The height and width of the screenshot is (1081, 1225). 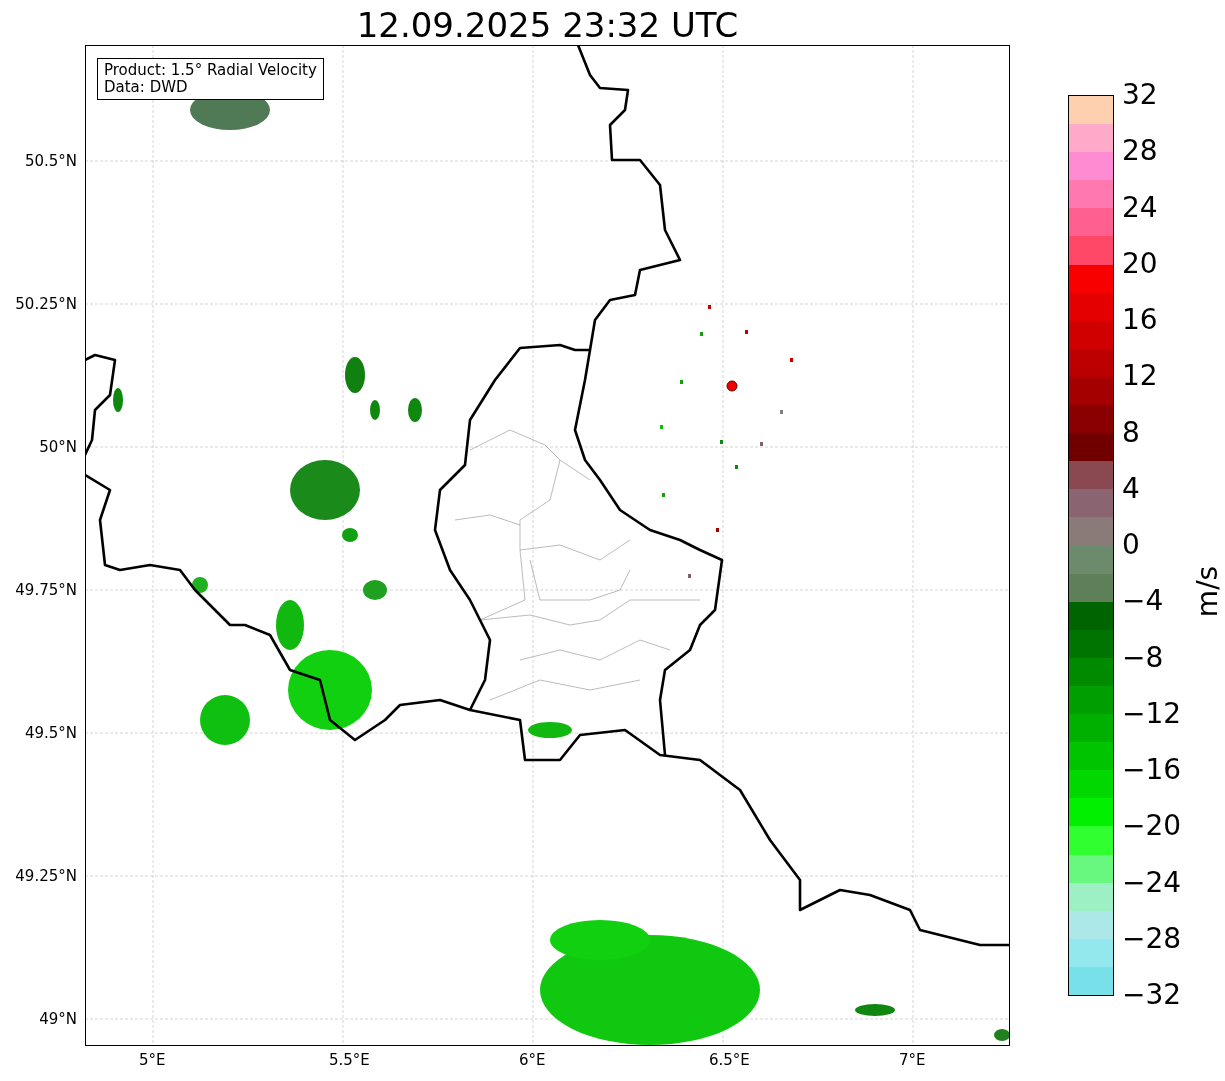 I want to click on chart-title: 12.09.2025 23:32 UTC, so click(x=547, y=25).